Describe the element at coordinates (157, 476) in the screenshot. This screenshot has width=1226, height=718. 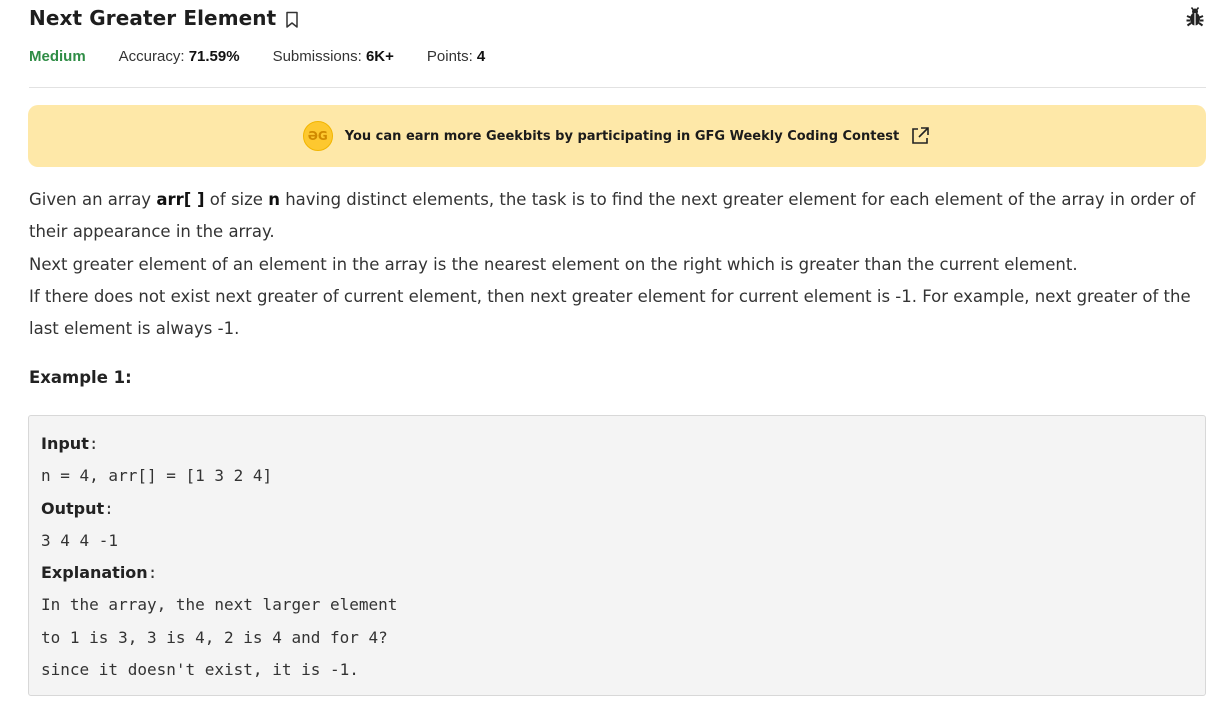
I see `input-value: n = 4, arr[] = [1 3 2 4]` at that location.